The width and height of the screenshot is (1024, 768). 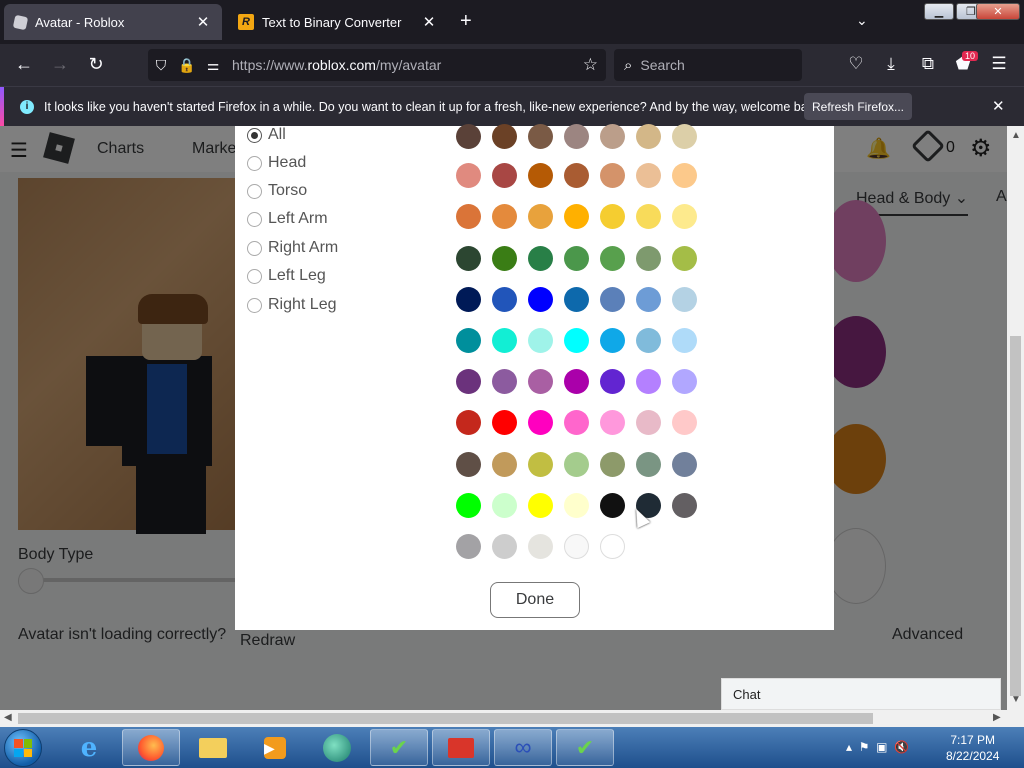 I want to click on scroll-right-icon: ▶, so click(x=997, y=717).